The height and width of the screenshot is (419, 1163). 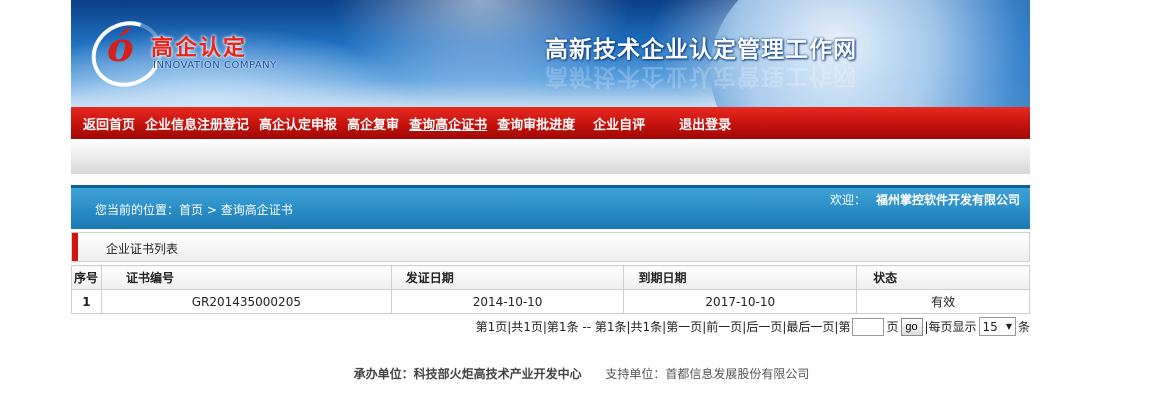 I want to click on cell-expiry-date: 2017-10-10, so click(x=740, y=301).